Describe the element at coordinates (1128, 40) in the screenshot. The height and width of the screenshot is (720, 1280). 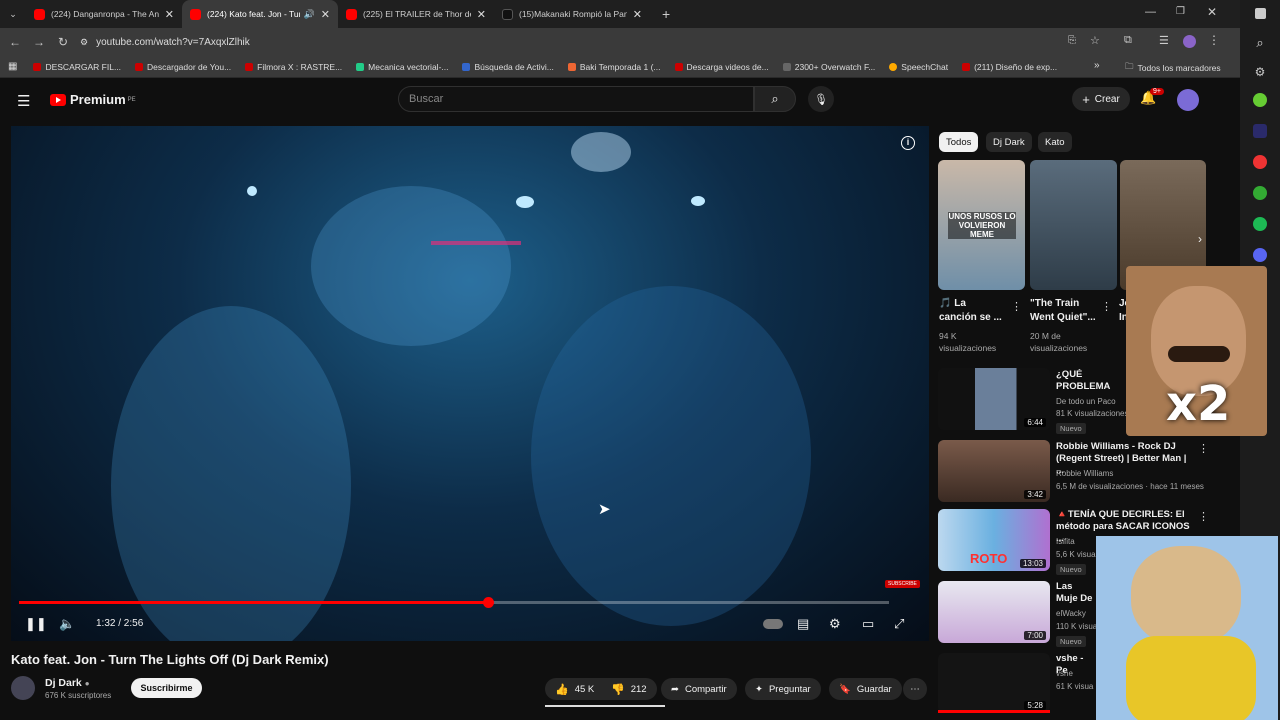
I see `extensions-icon: ⧉` at that location.